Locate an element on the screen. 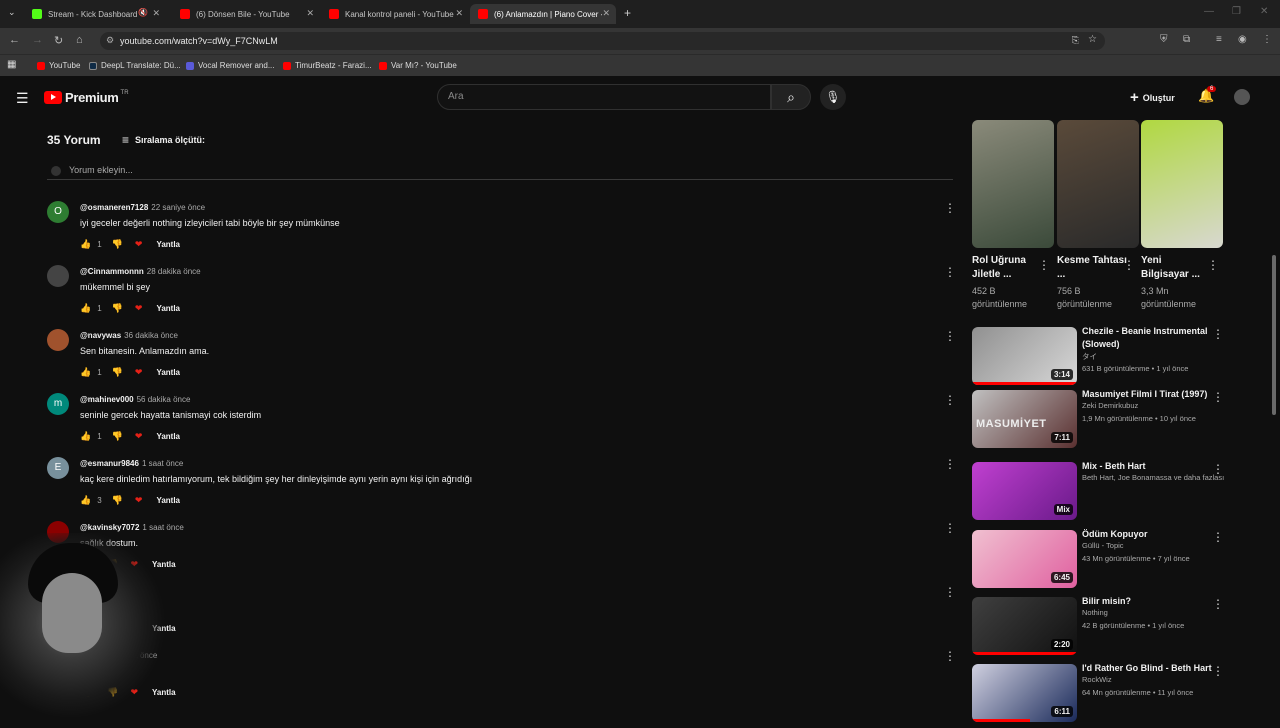 The height and width of the screenshot is (728, 1280). new-tab-button: + is located at coordinates (627, 13).